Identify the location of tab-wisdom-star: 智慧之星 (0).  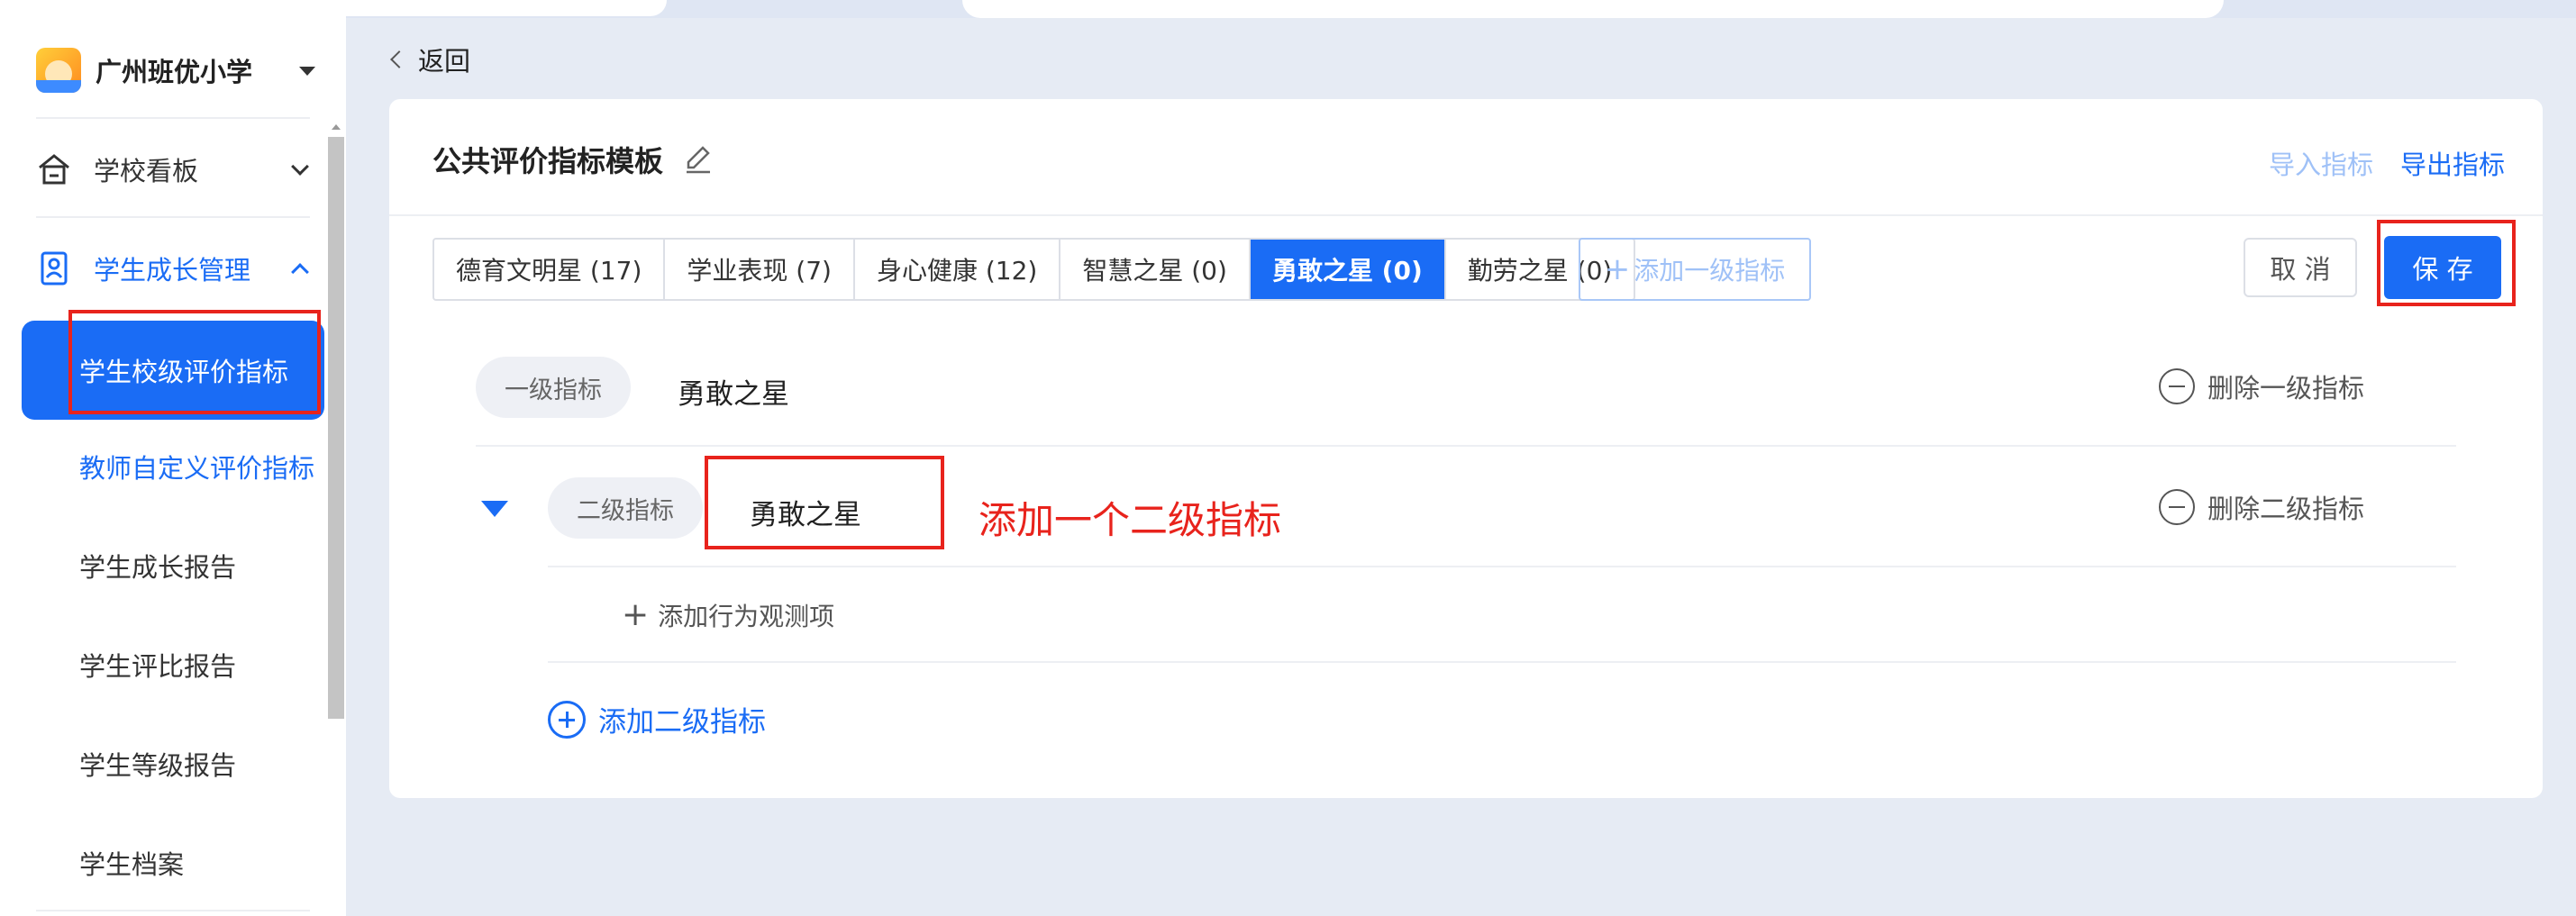
(1155, 269).